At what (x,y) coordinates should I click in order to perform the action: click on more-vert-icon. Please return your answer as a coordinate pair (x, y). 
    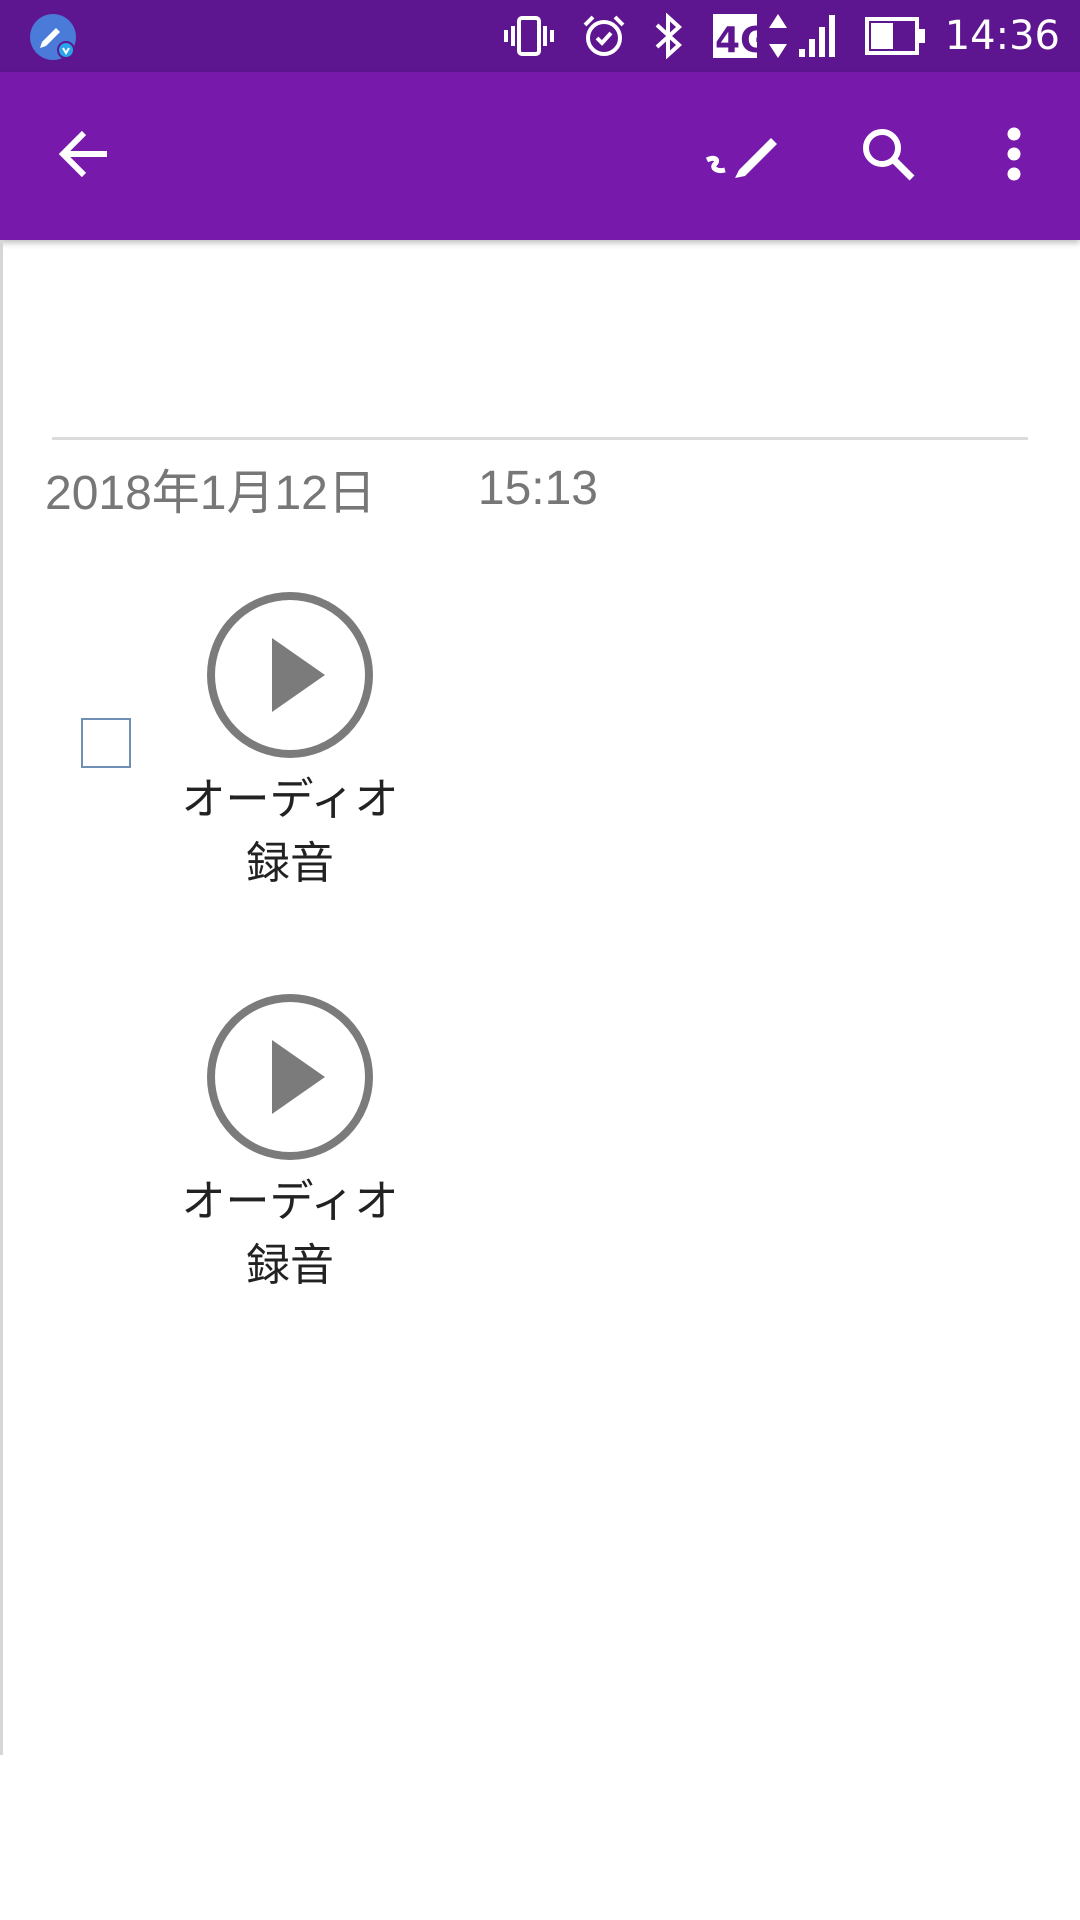
    Looking at the image, I should click on (1014, 156).